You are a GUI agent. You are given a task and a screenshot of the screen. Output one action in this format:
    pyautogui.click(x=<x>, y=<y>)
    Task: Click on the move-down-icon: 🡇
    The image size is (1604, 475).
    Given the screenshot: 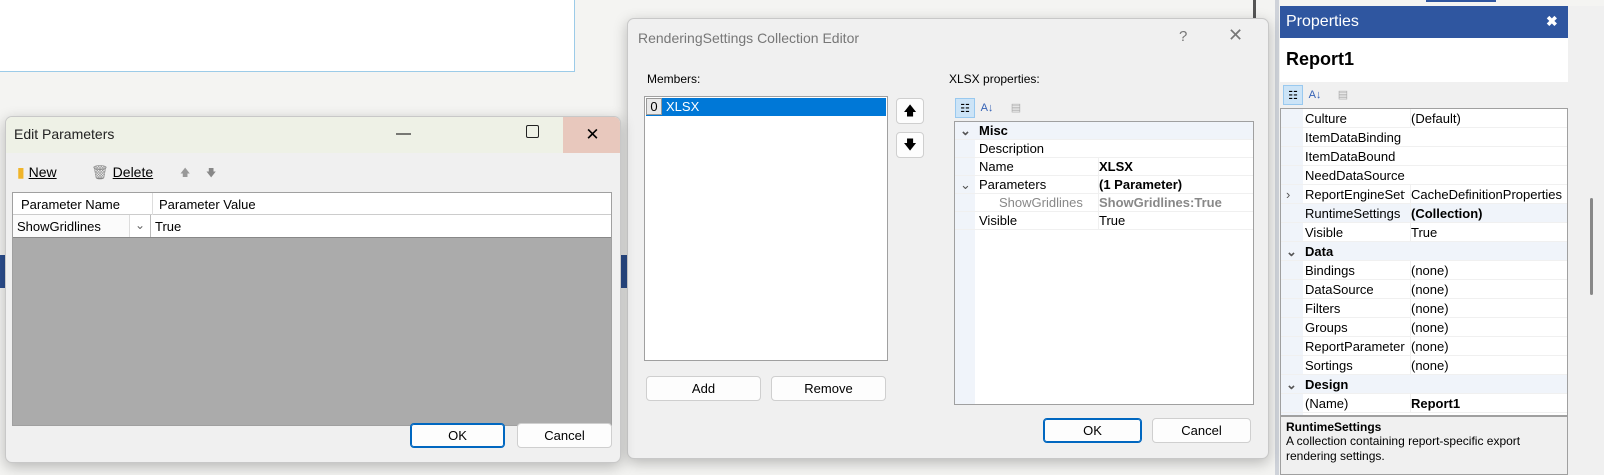 What is the action you would take?
    pyautogui.click(x=211, y=174)
    